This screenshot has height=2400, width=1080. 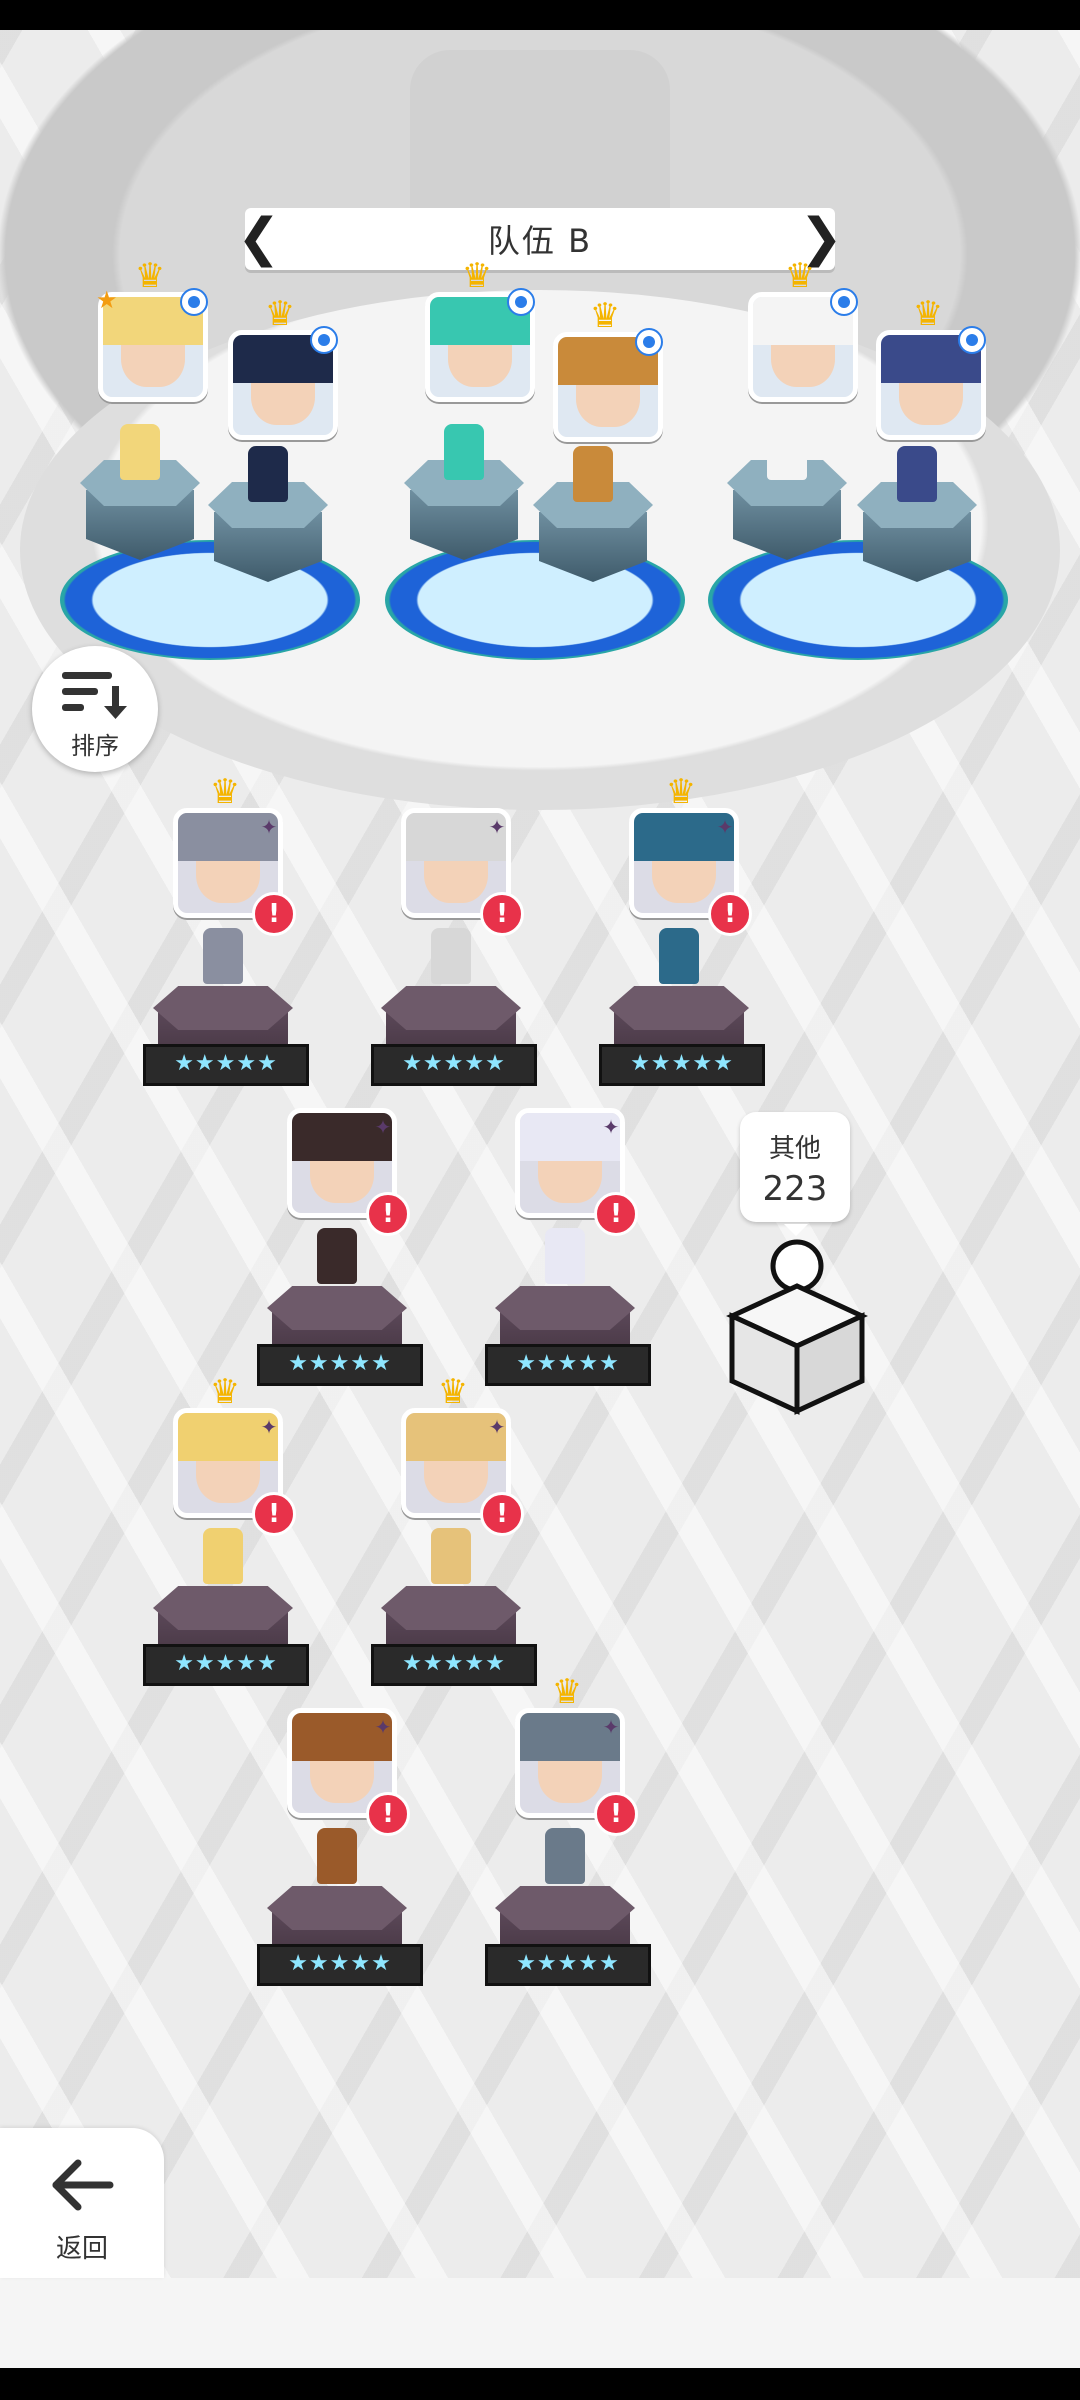 What do you see at coordinates (81, 2249) in the screenshot?
I see `back-label: 返回` at bounding box center [81, 2249].